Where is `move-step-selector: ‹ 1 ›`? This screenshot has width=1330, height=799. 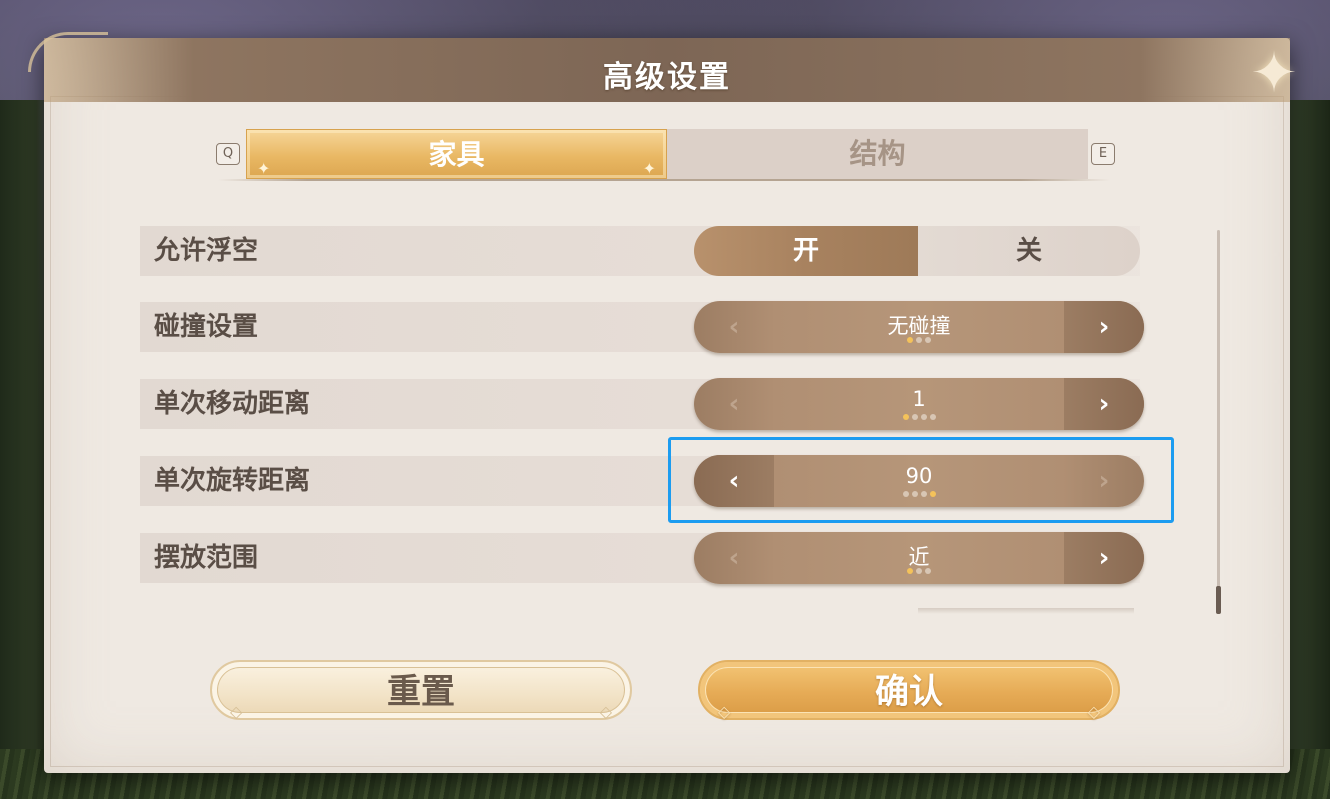
move-step-selector: ‹ 1 › is located at coordinates (919, 404).